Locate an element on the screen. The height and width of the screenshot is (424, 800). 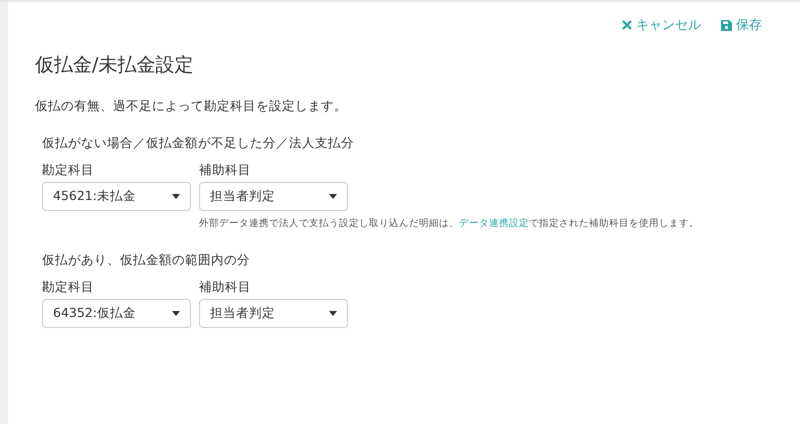
close-icon is located at coordinates (627, 25).